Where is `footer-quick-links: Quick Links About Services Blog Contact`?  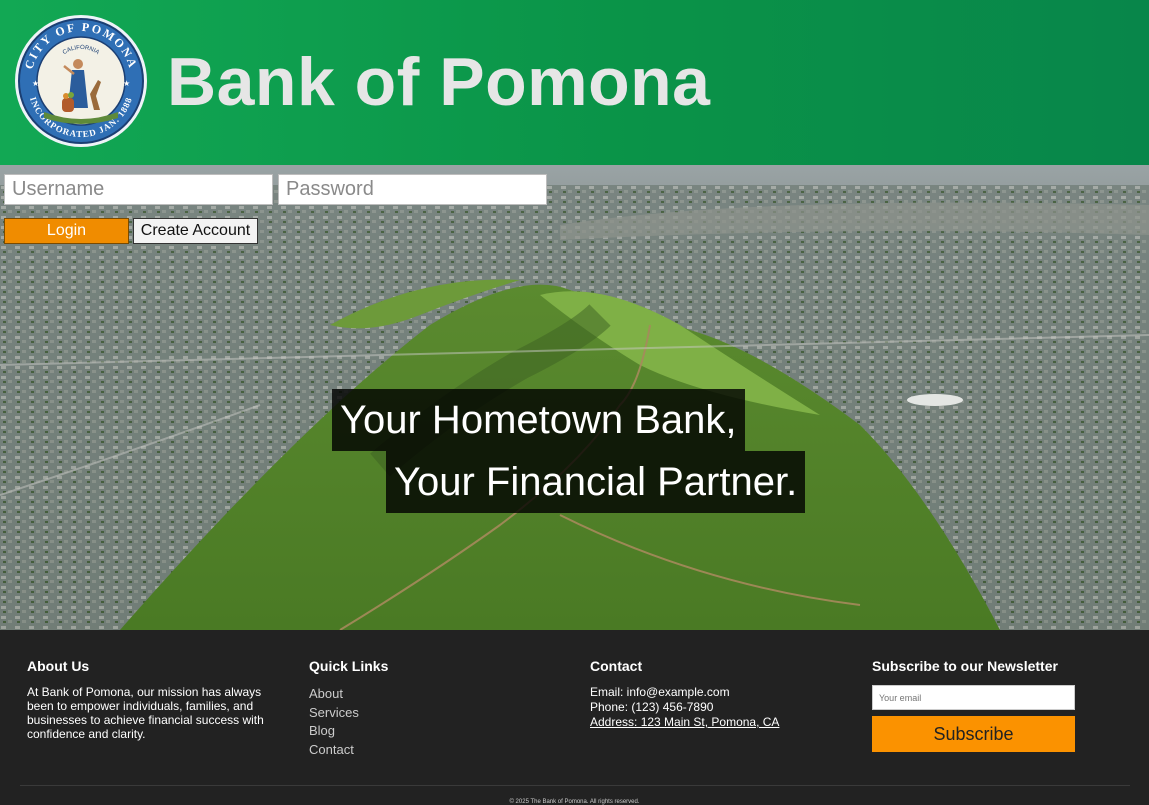
footer-quick-links: Quick Links About Services Blog Contact is located at coordinates (409, 708).